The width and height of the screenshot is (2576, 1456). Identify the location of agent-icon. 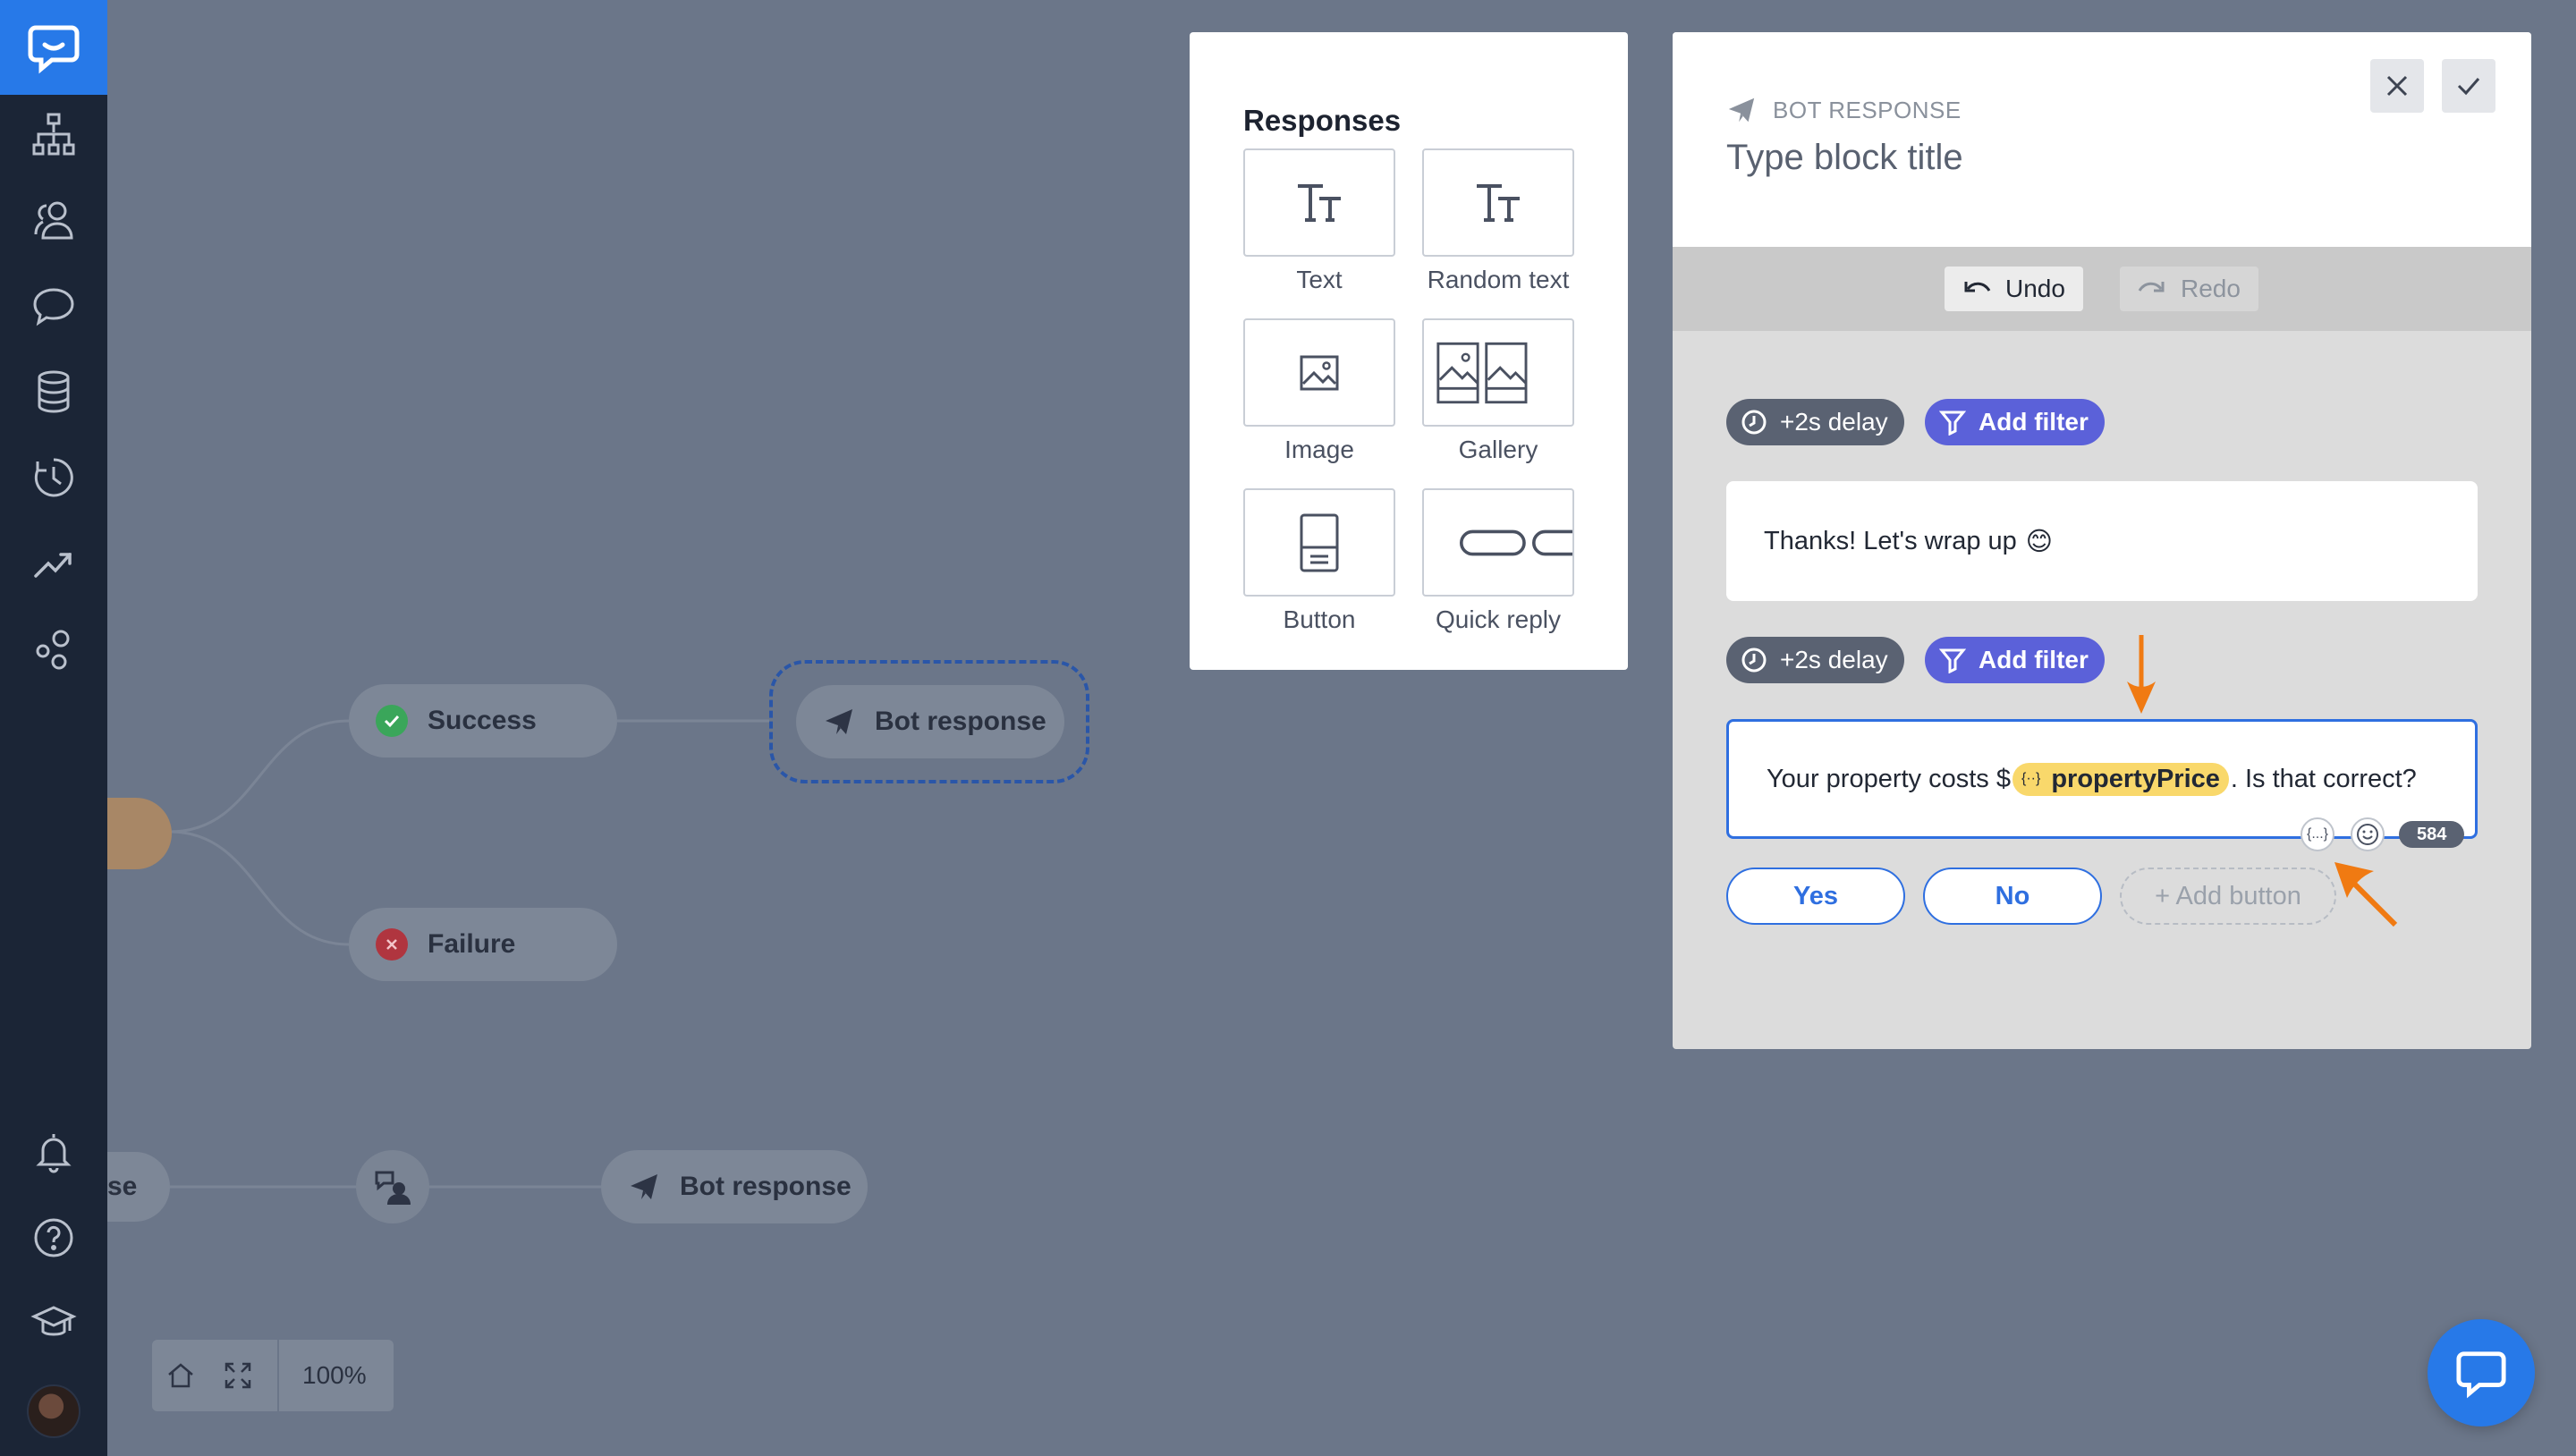
(393, 1188).